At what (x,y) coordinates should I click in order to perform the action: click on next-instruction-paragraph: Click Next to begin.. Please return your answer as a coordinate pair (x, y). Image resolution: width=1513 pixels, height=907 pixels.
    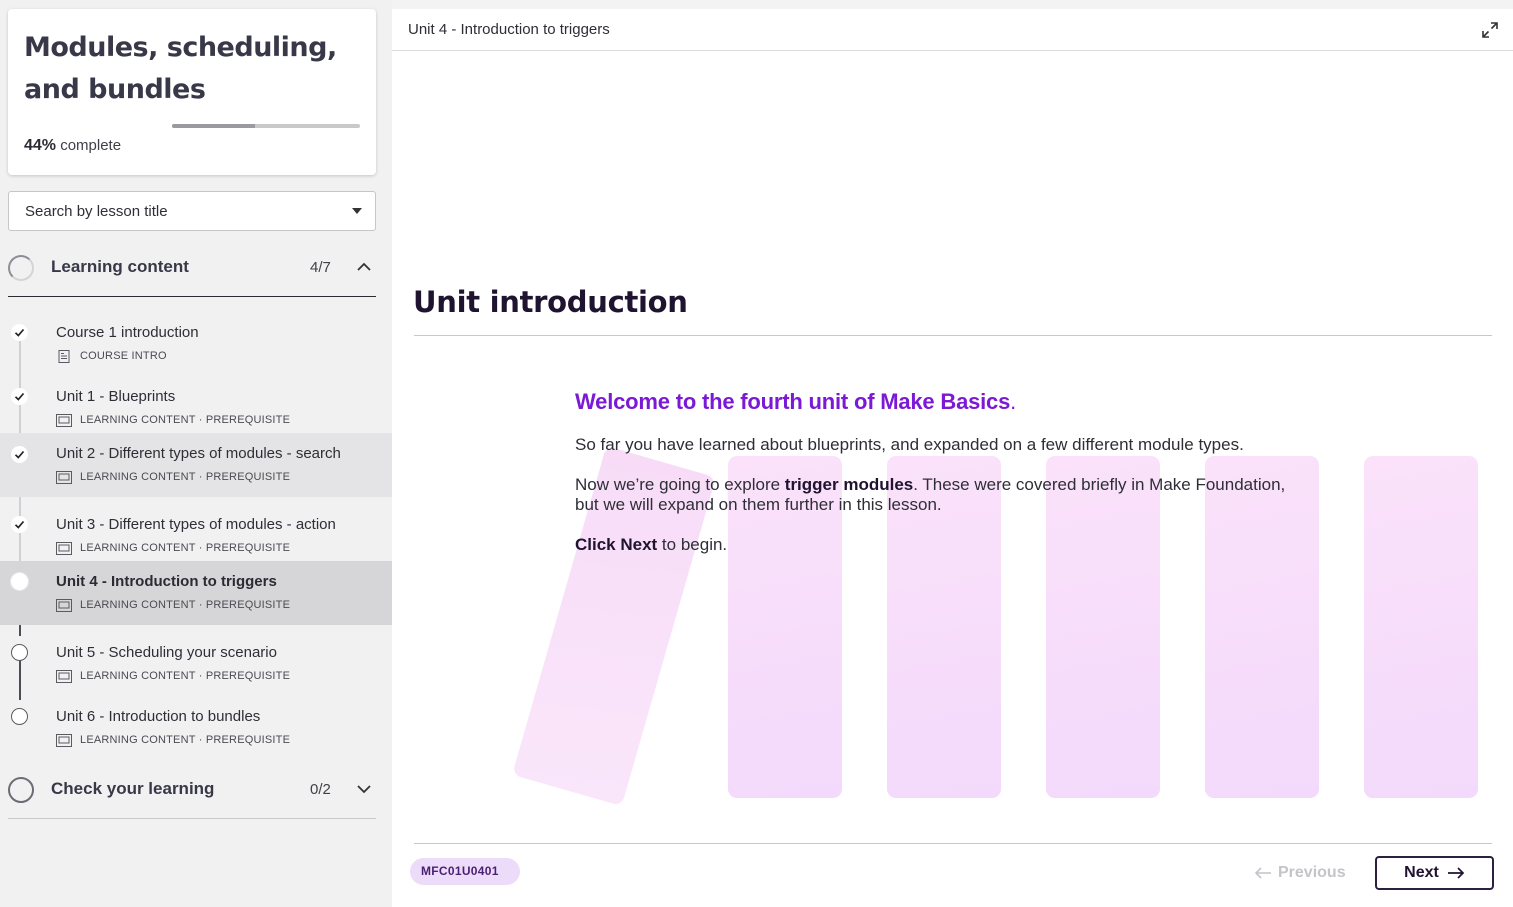
    Looking at the image, I should click on (935, 545).